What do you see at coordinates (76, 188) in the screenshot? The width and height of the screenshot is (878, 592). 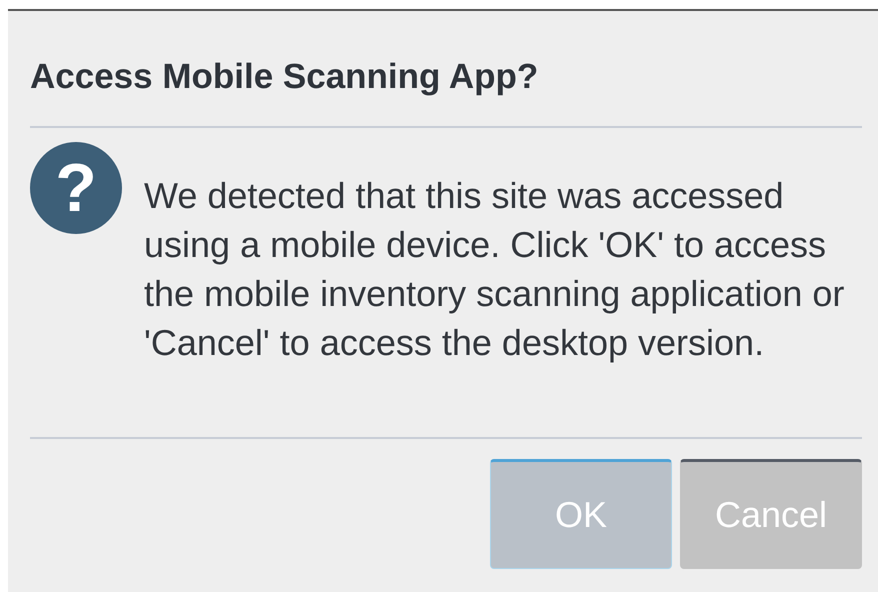 I see `question-icon: ?` at bounding box center [76, 188].